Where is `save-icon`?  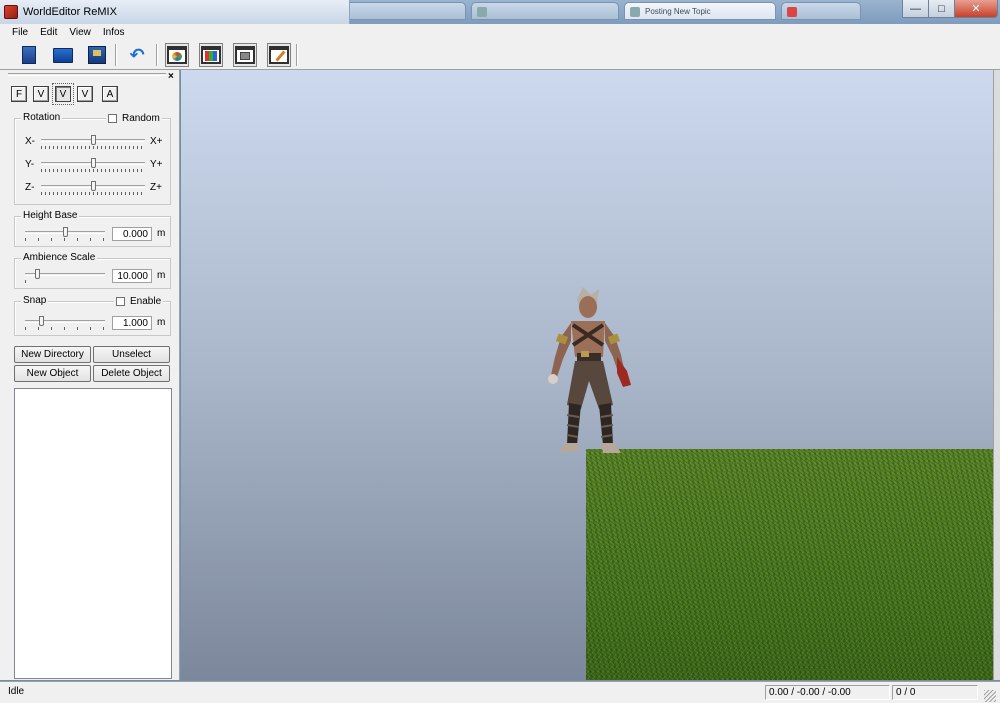 save-icon is located at coordinates (97, 55).